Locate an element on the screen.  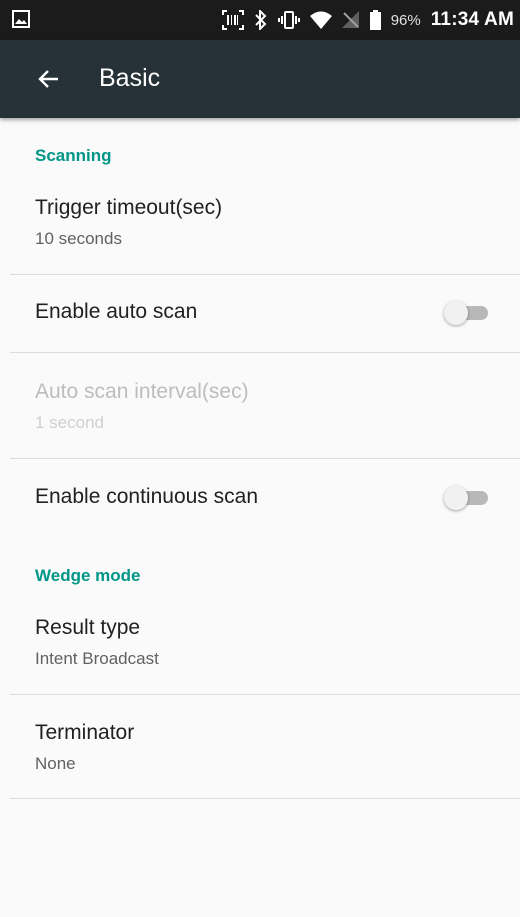
pref-summary: Intent Broadcast is located at coordinates (97, 658).